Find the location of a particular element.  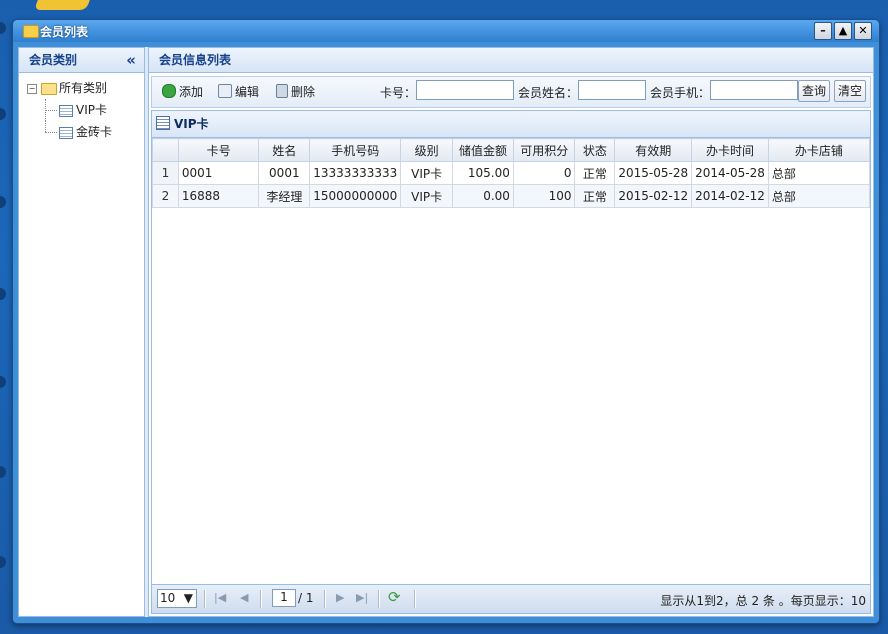

table-header-row: 卡号 姓名 手机号码 级别 储值金额 可用积分 状态 有效期 办卡时间 办卡店铺 is located at coordinates (511, 150).